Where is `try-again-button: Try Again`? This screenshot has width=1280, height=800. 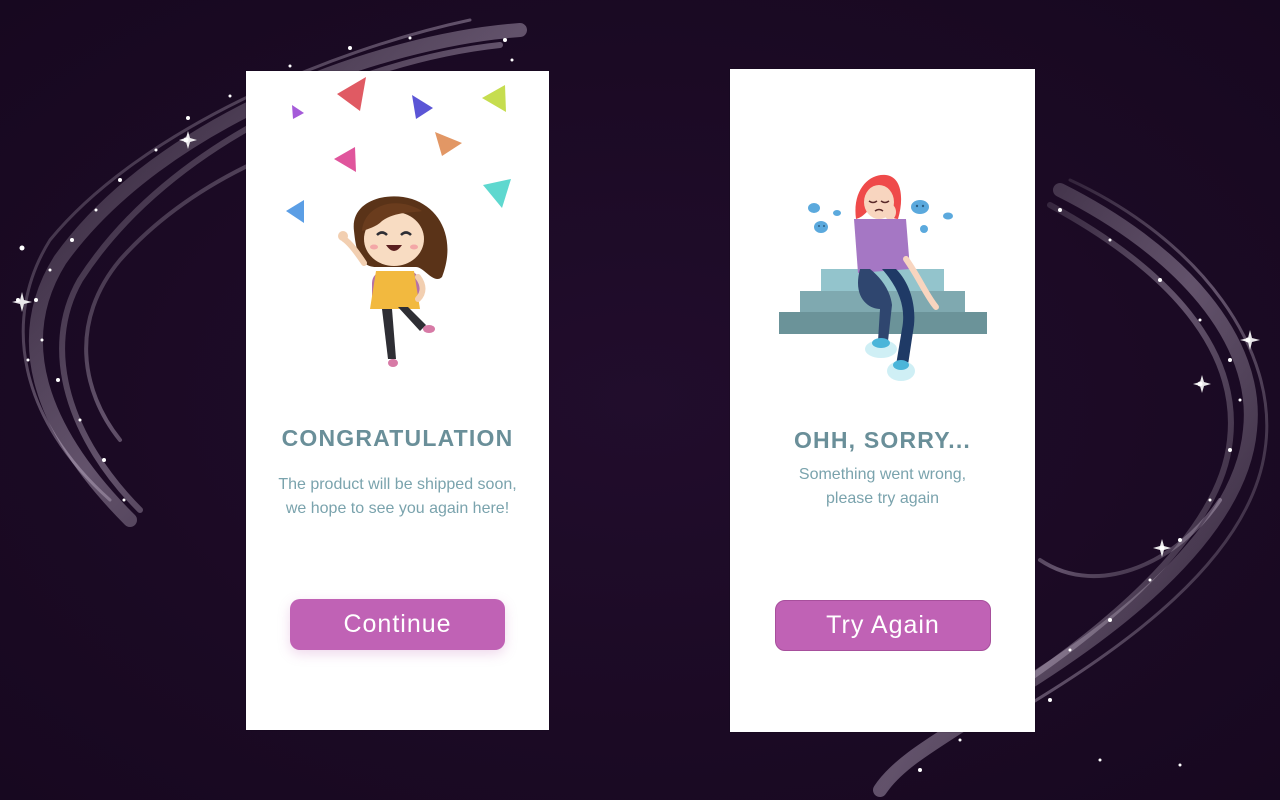
try-again-button: Try Again is located at coordinates (883, 625).